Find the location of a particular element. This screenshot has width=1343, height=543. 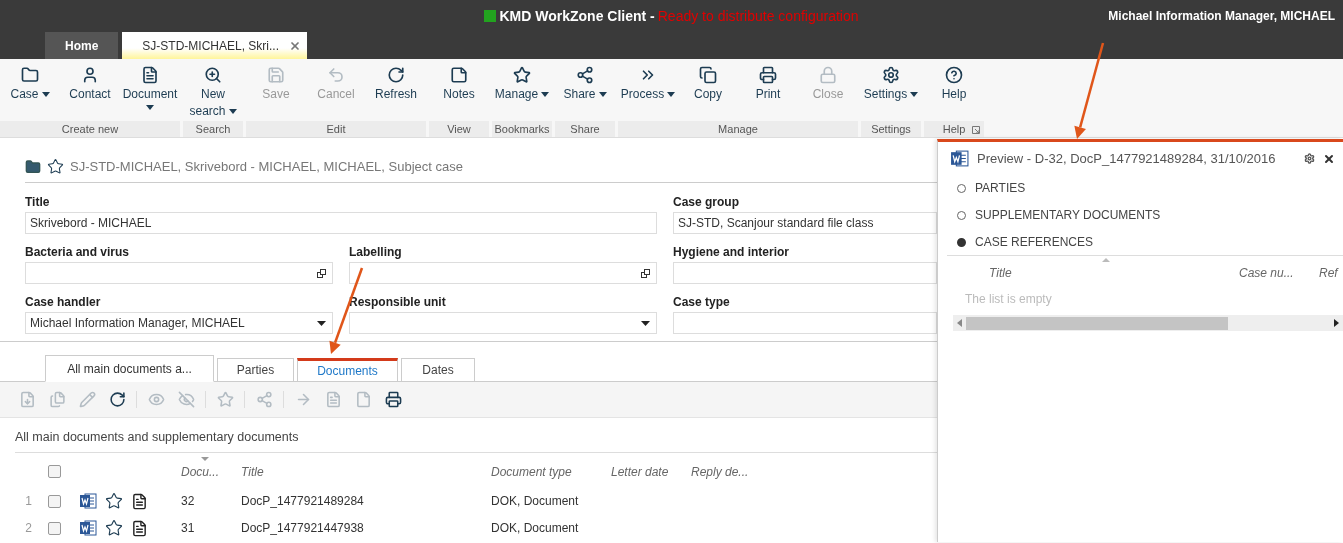

select-field is located at coordinates (503, 323).